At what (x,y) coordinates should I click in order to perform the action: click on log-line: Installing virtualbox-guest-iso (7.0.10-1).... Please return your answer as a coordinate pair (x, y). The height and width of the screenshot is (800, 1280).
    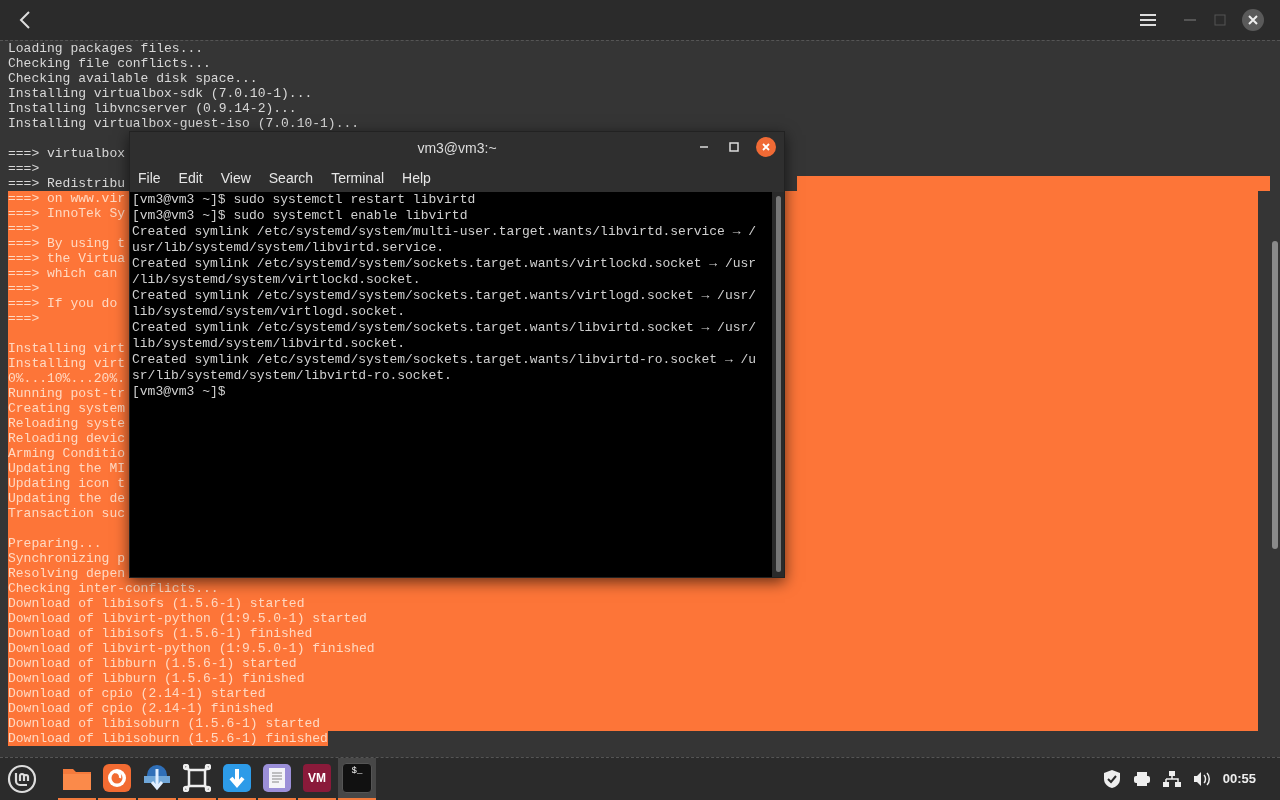
    Looking at the image, I should click on (184, 123).